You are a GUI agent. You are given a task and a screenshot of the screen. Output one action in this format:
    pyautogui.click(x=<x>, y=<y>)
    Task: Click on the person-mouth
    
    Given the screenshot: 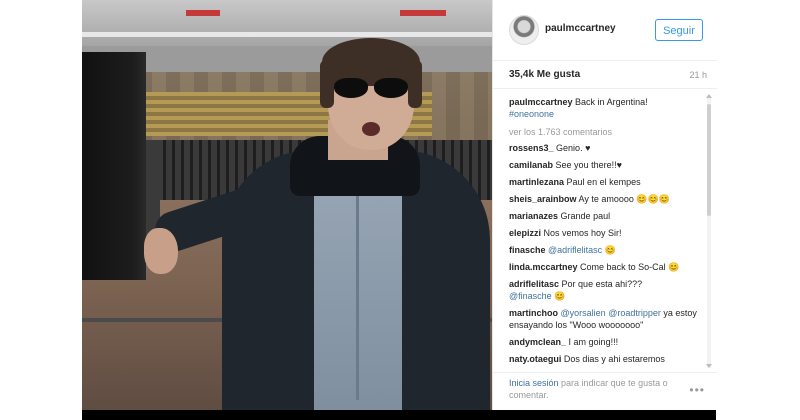 What is the action you would take?
    pyautogui.click(x=371, y=129)
    